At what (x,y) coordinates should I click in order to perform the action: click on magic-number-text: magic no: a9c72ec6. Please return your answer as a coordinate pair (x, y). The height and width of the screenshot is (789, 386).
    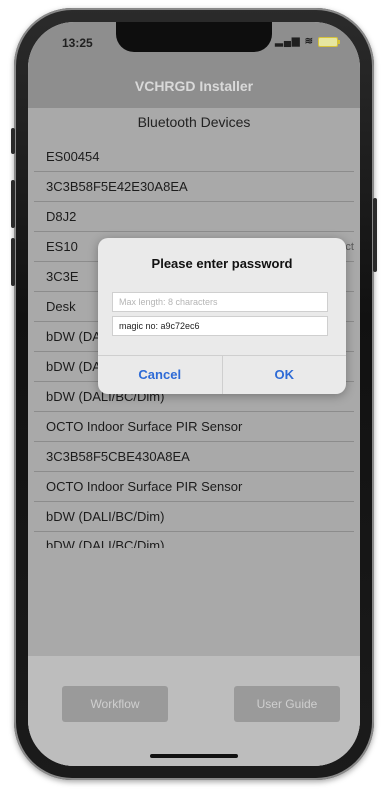
    Looking at the image, I should click on (159, 326).